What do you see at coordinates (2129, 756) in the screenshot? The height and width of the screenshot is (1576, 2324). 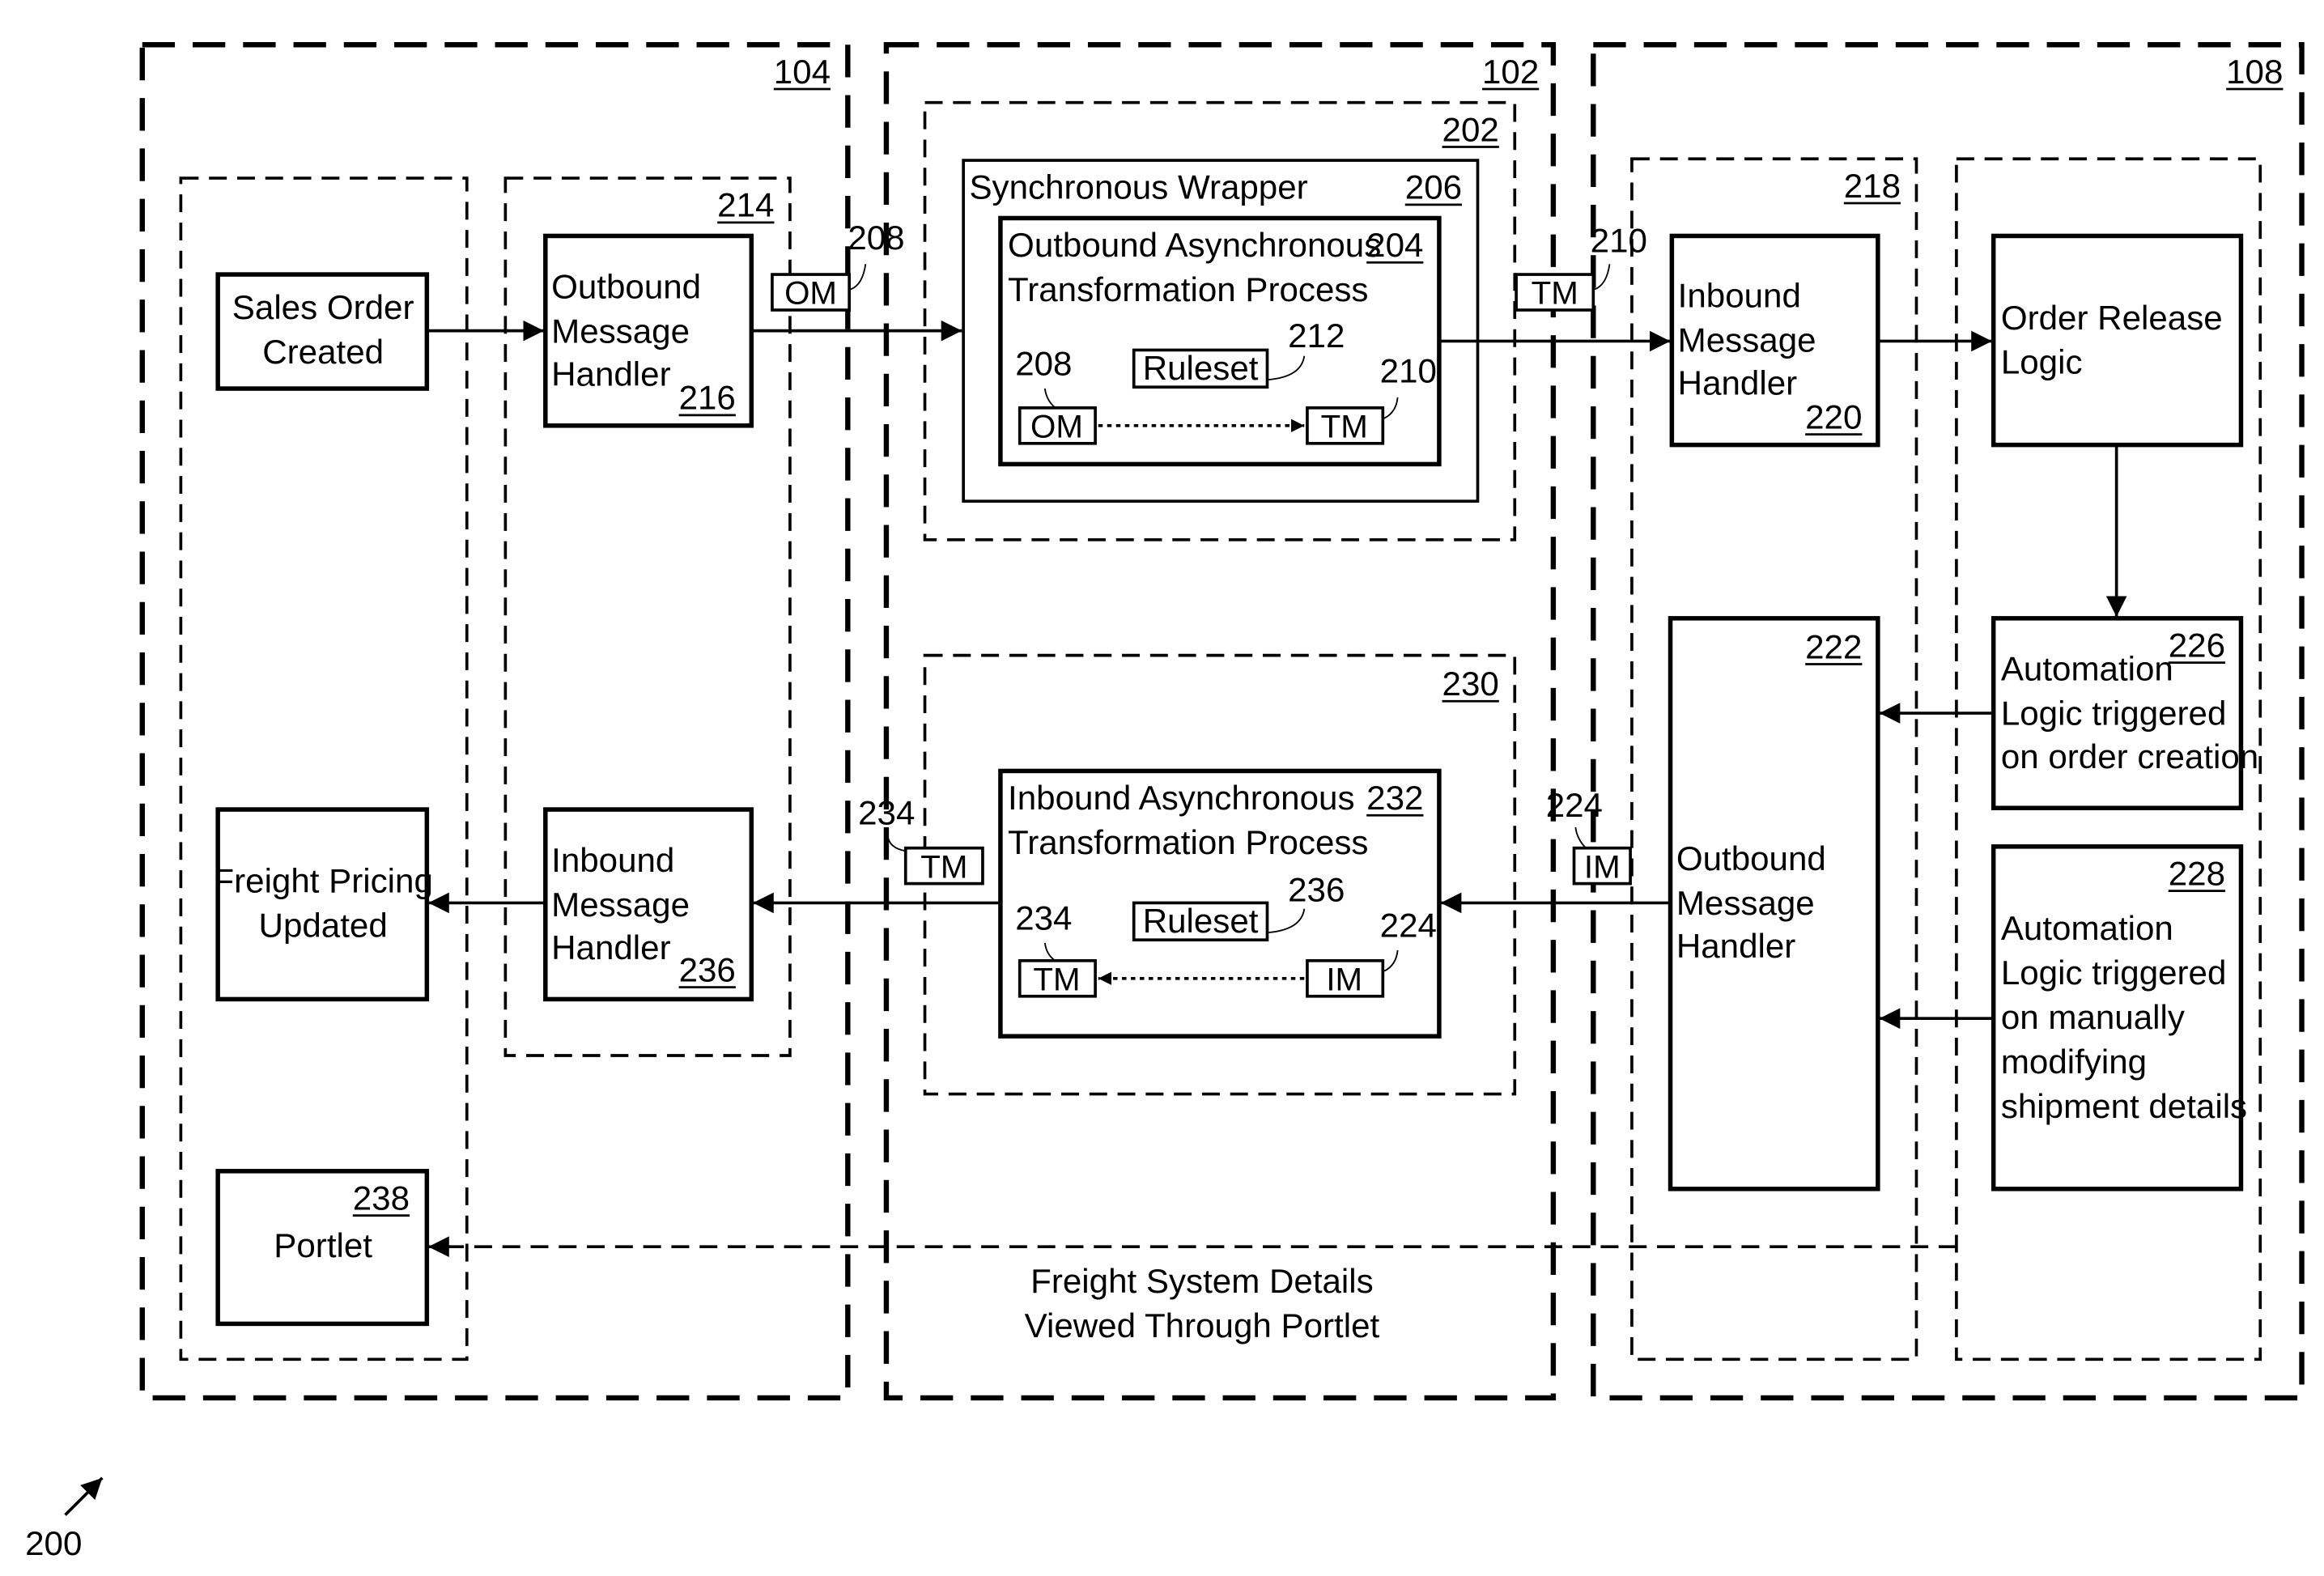 I see `svg-text: on order creation` at bounding box center [2129, 756].